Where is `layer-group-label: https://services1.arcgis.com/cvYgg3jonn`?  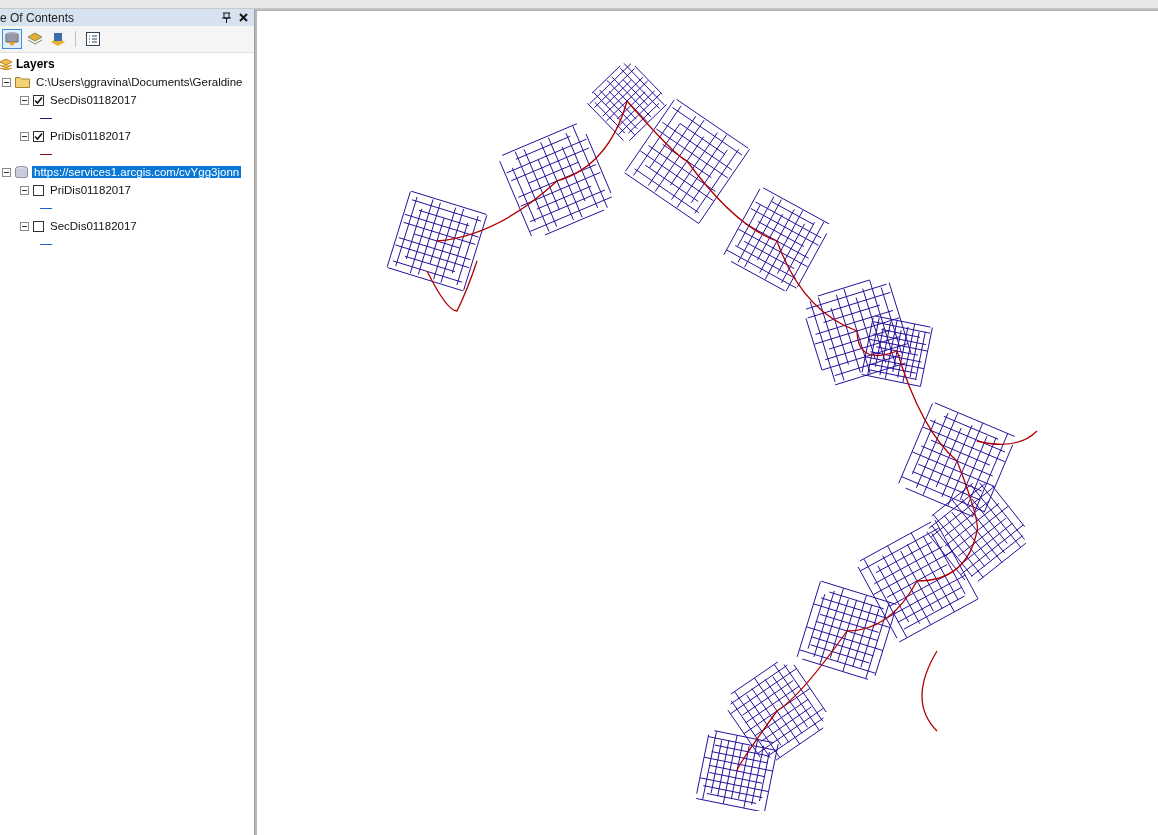
layer-group-label: https://services1.arcgis.com/cvYgg3jonn is located at coordinates (137, 172).